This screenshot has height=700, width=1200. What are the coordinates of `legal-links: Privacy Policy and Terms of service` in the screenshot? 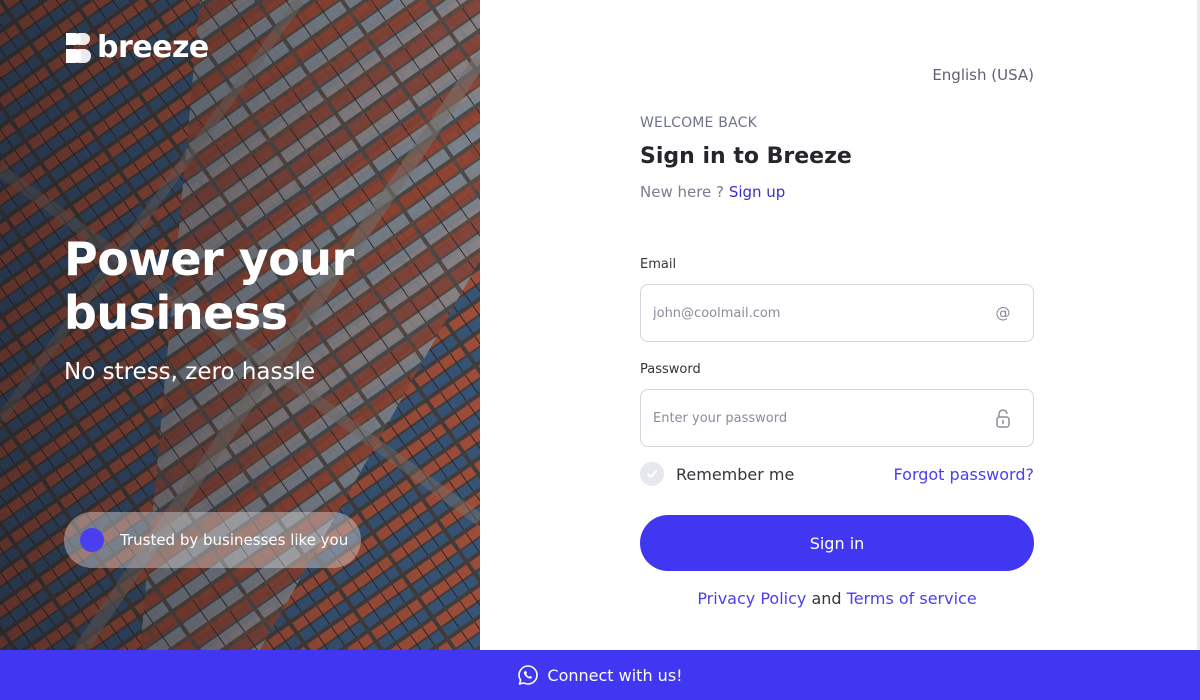 It's located at (837, 598).